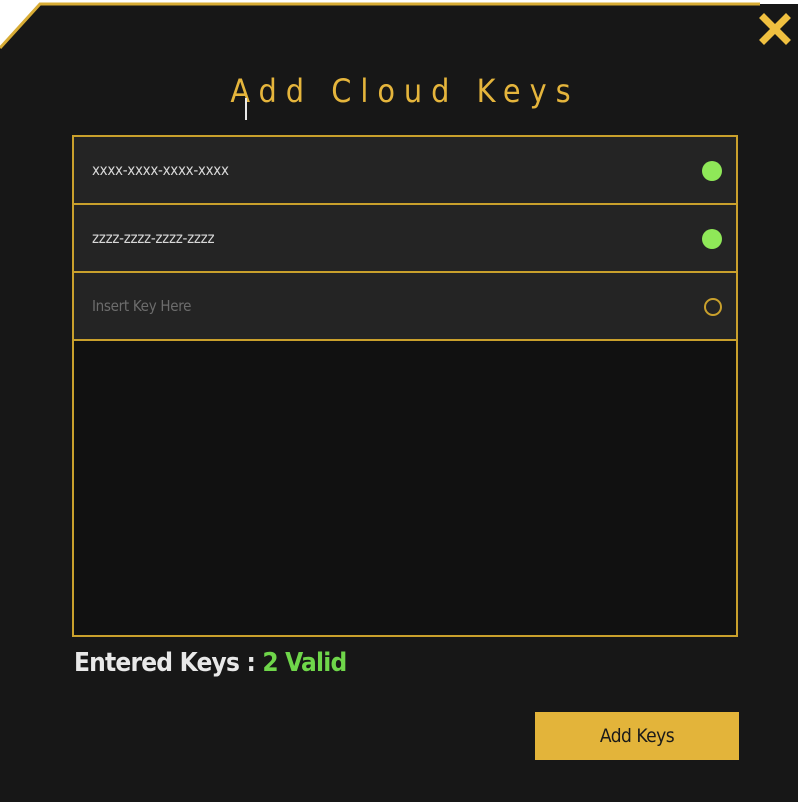 The image size is (798, 802). I want to click on entered-keys-label: Entered Keys :, so click(168, 663).